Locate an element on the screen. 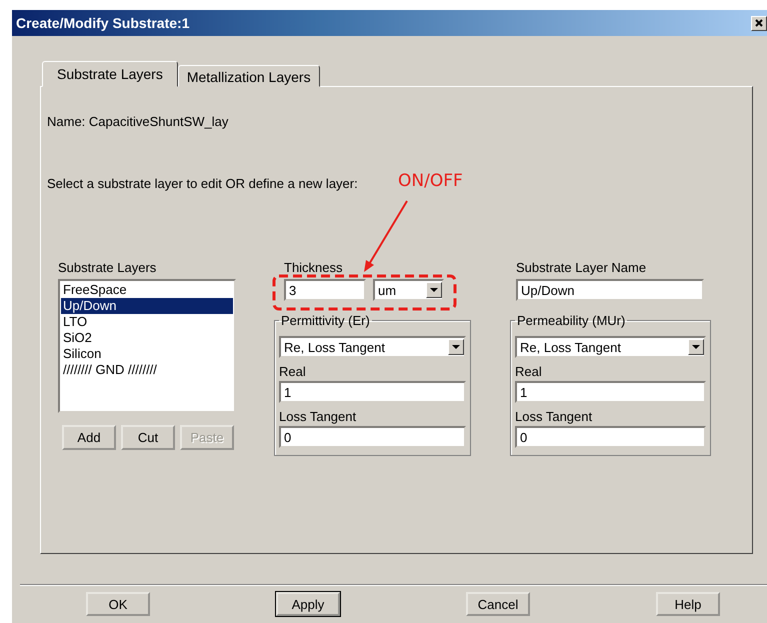 This screenshot has width=767, height=623. field-label: Thickness is located at coordinates (313, 267).